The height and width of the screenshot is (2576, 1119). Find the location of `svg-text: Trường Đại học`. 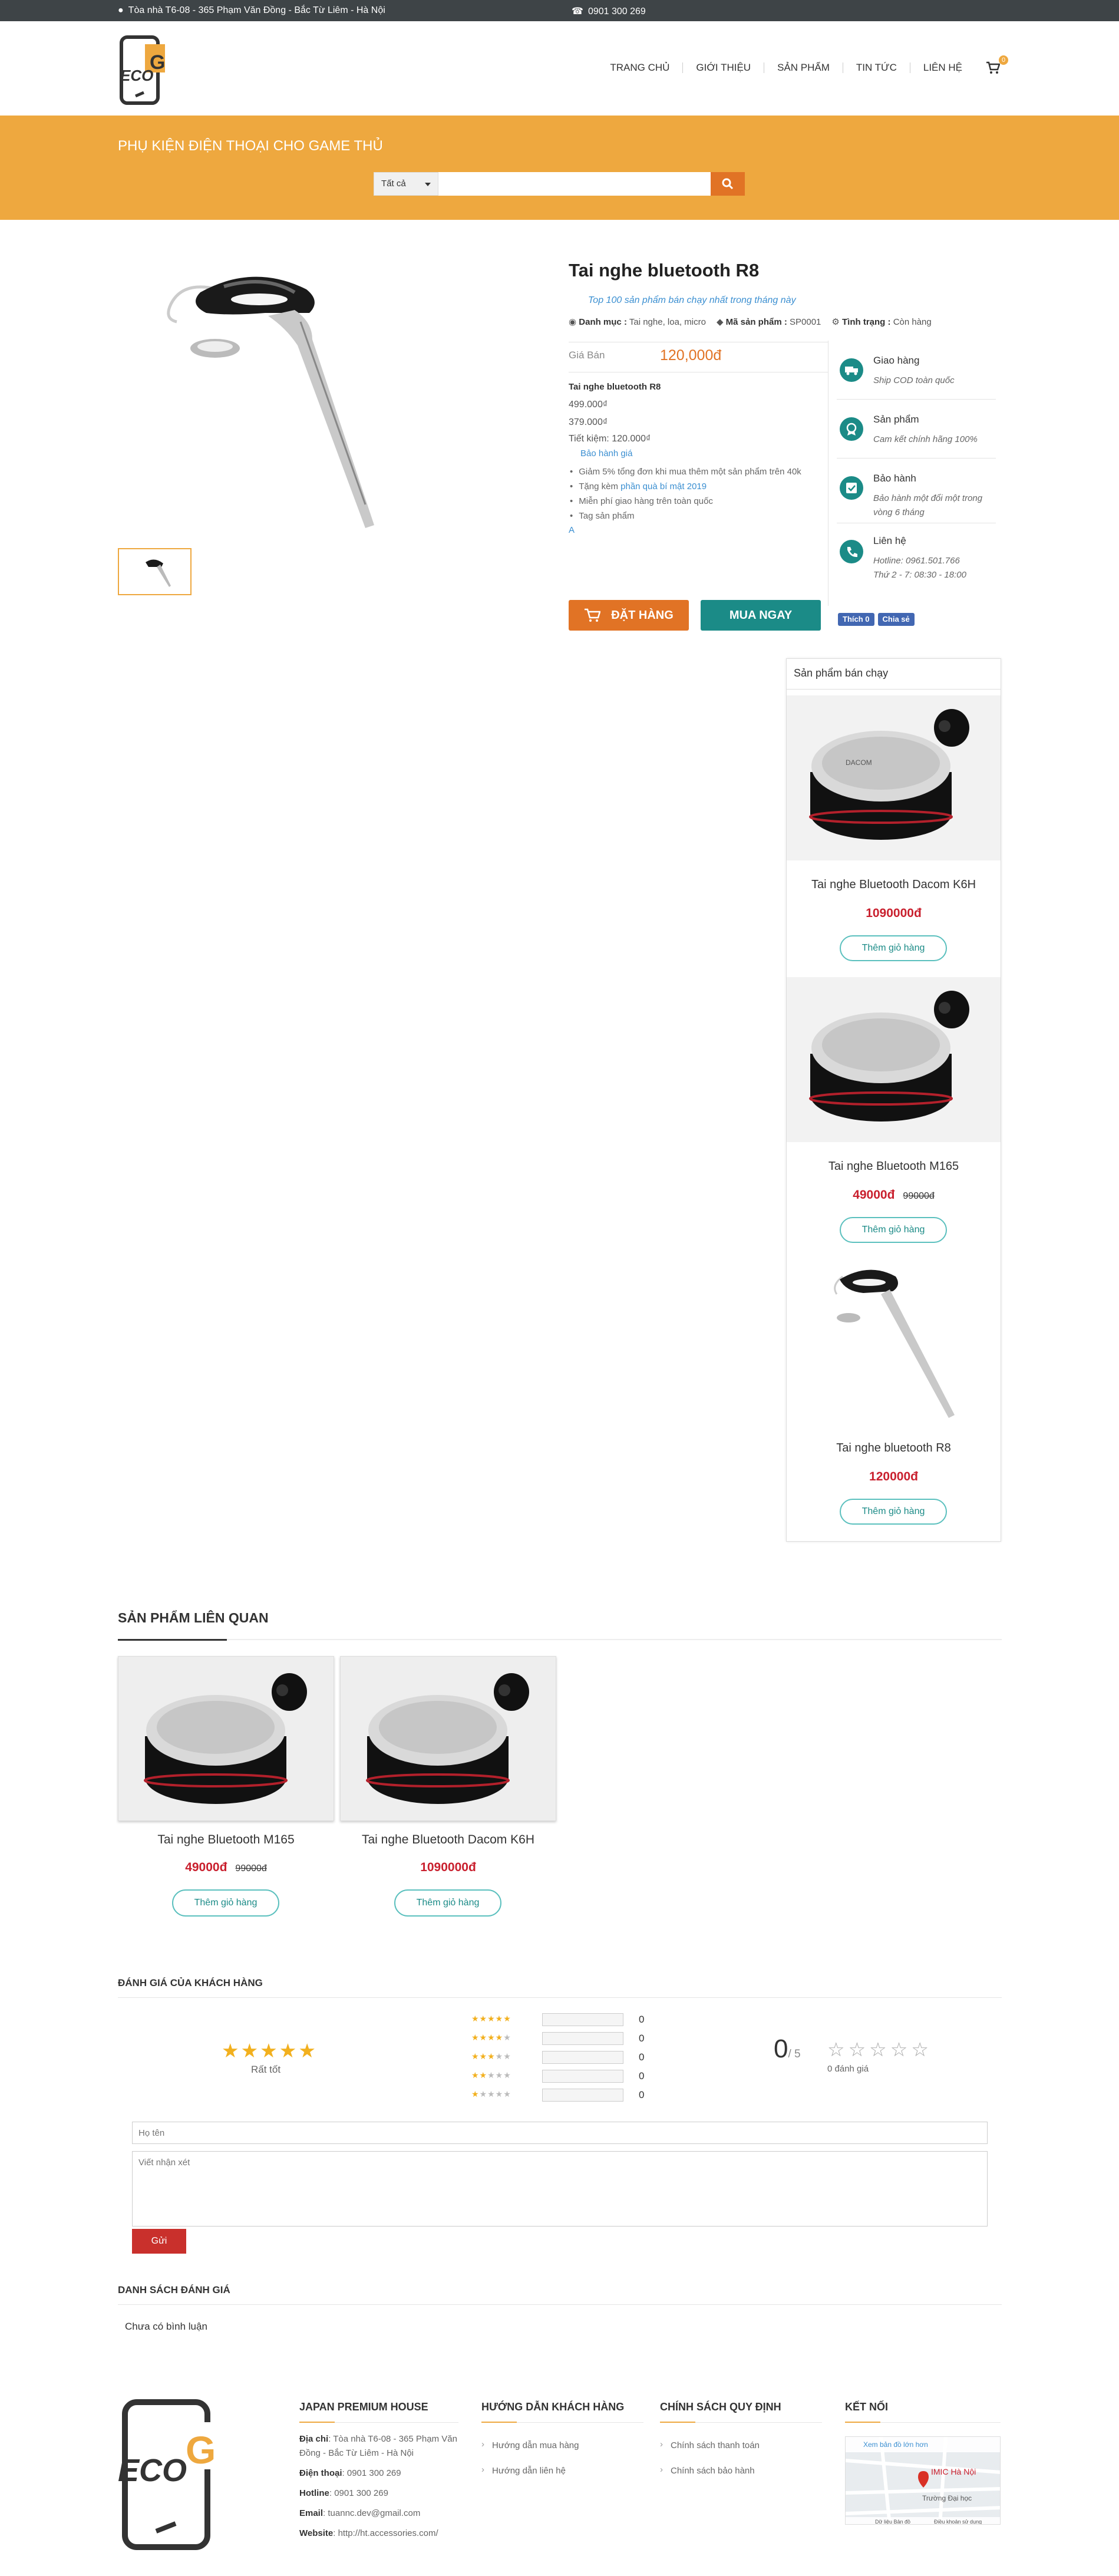

svg-text: Trường Đại học is located at coordinates (947, 2498).